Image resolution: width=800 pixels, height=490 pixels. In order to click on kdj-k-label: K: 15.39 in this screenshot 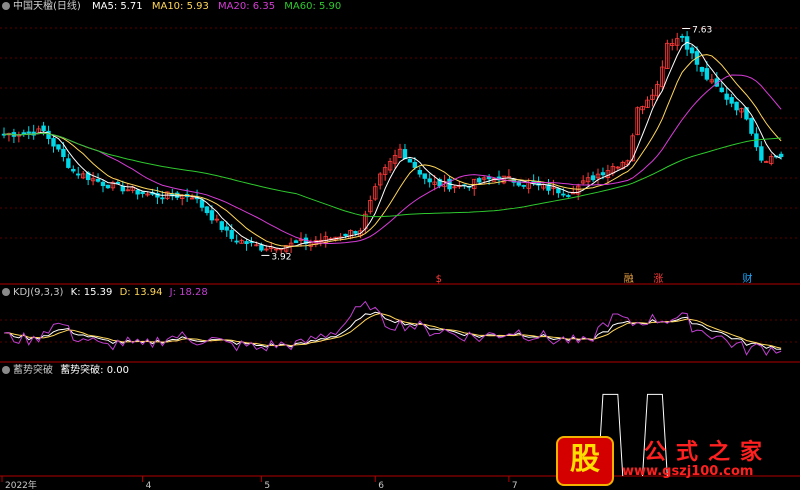, I will do `click(91, 292)`.